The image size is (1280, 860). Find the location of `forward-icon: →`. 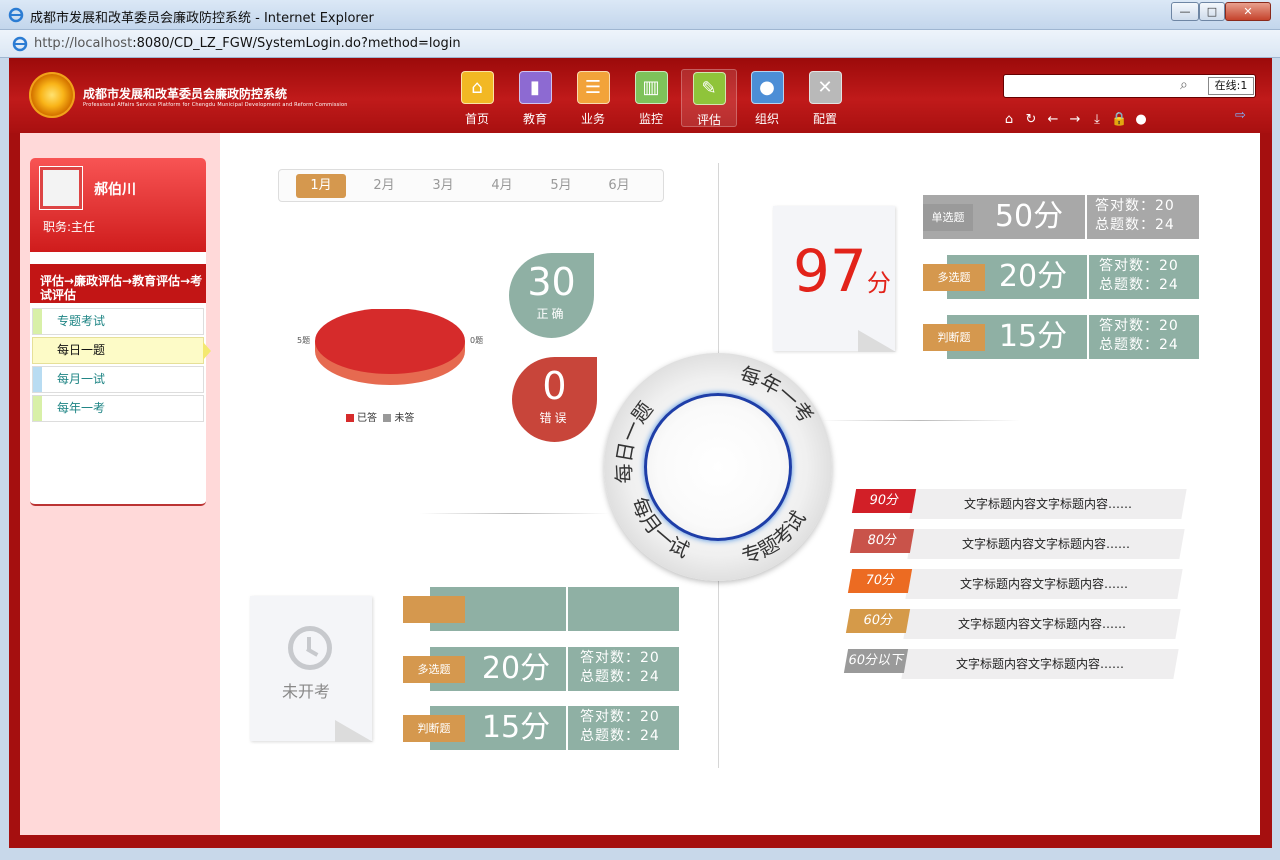

forward-icon: → is located at coordinates (1075, 120).